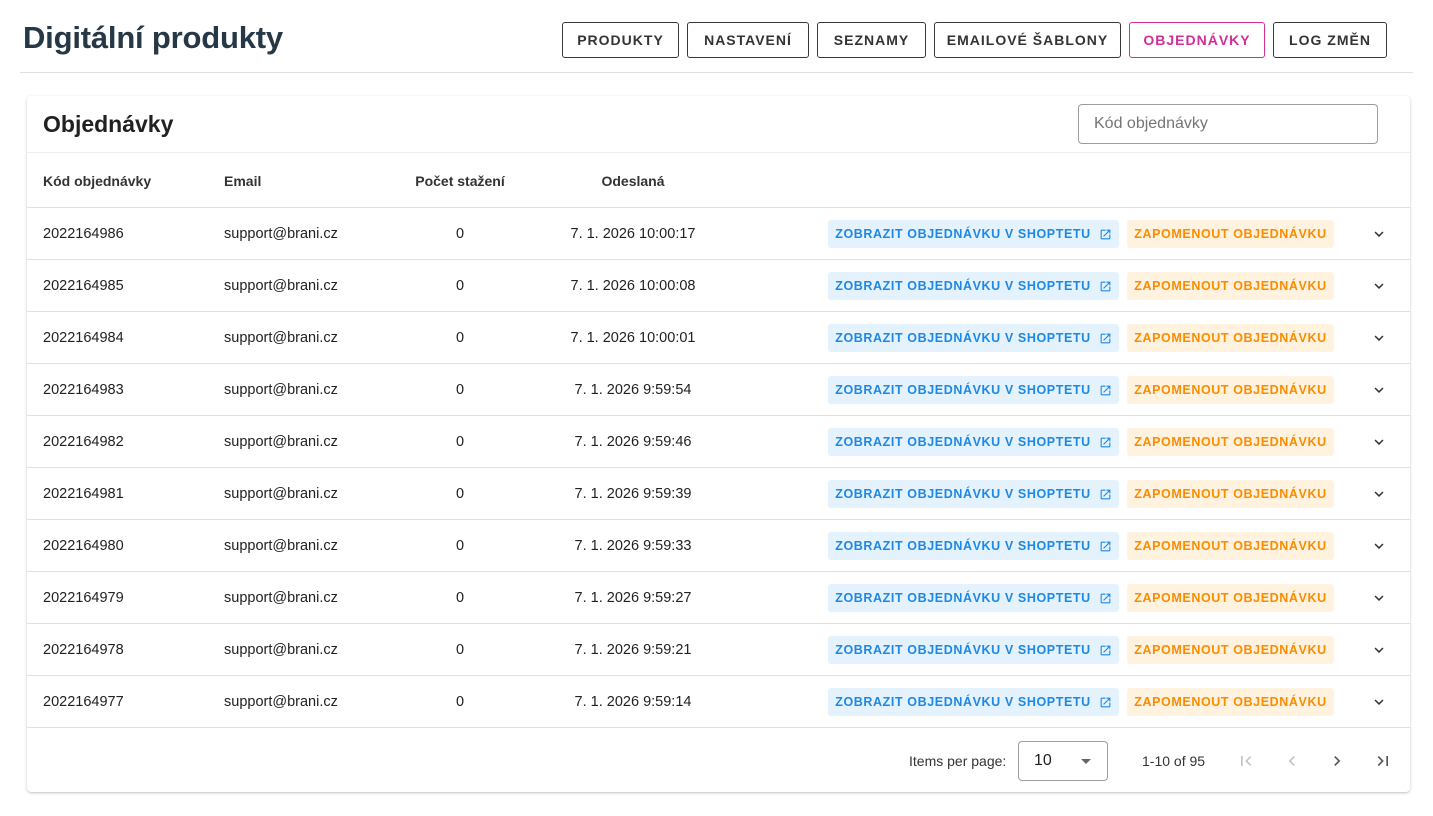  What do you see at coordinates (83, 494) in the screenshot?
I see `order-code: 2022164981` at bounding box center [83, 494].